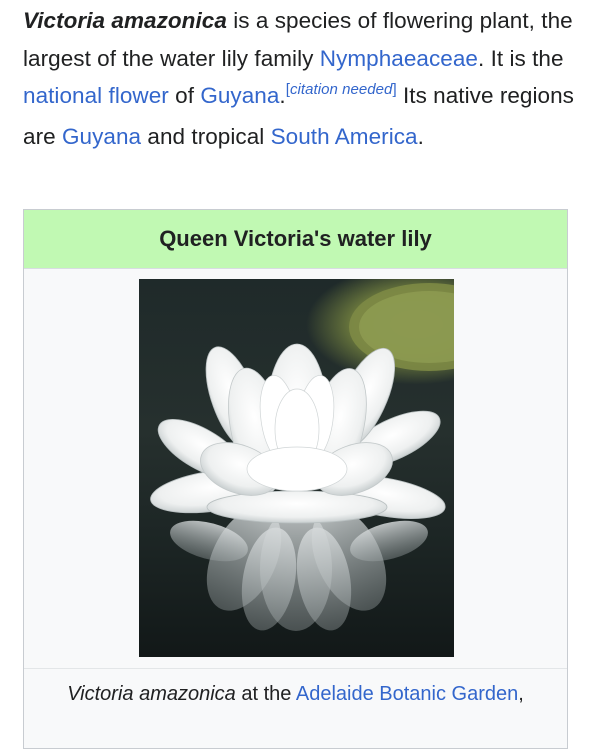  Describe the element at coordinates (520, 58) in the screenshot. I see `intro-text-2: . It is the` at that location.